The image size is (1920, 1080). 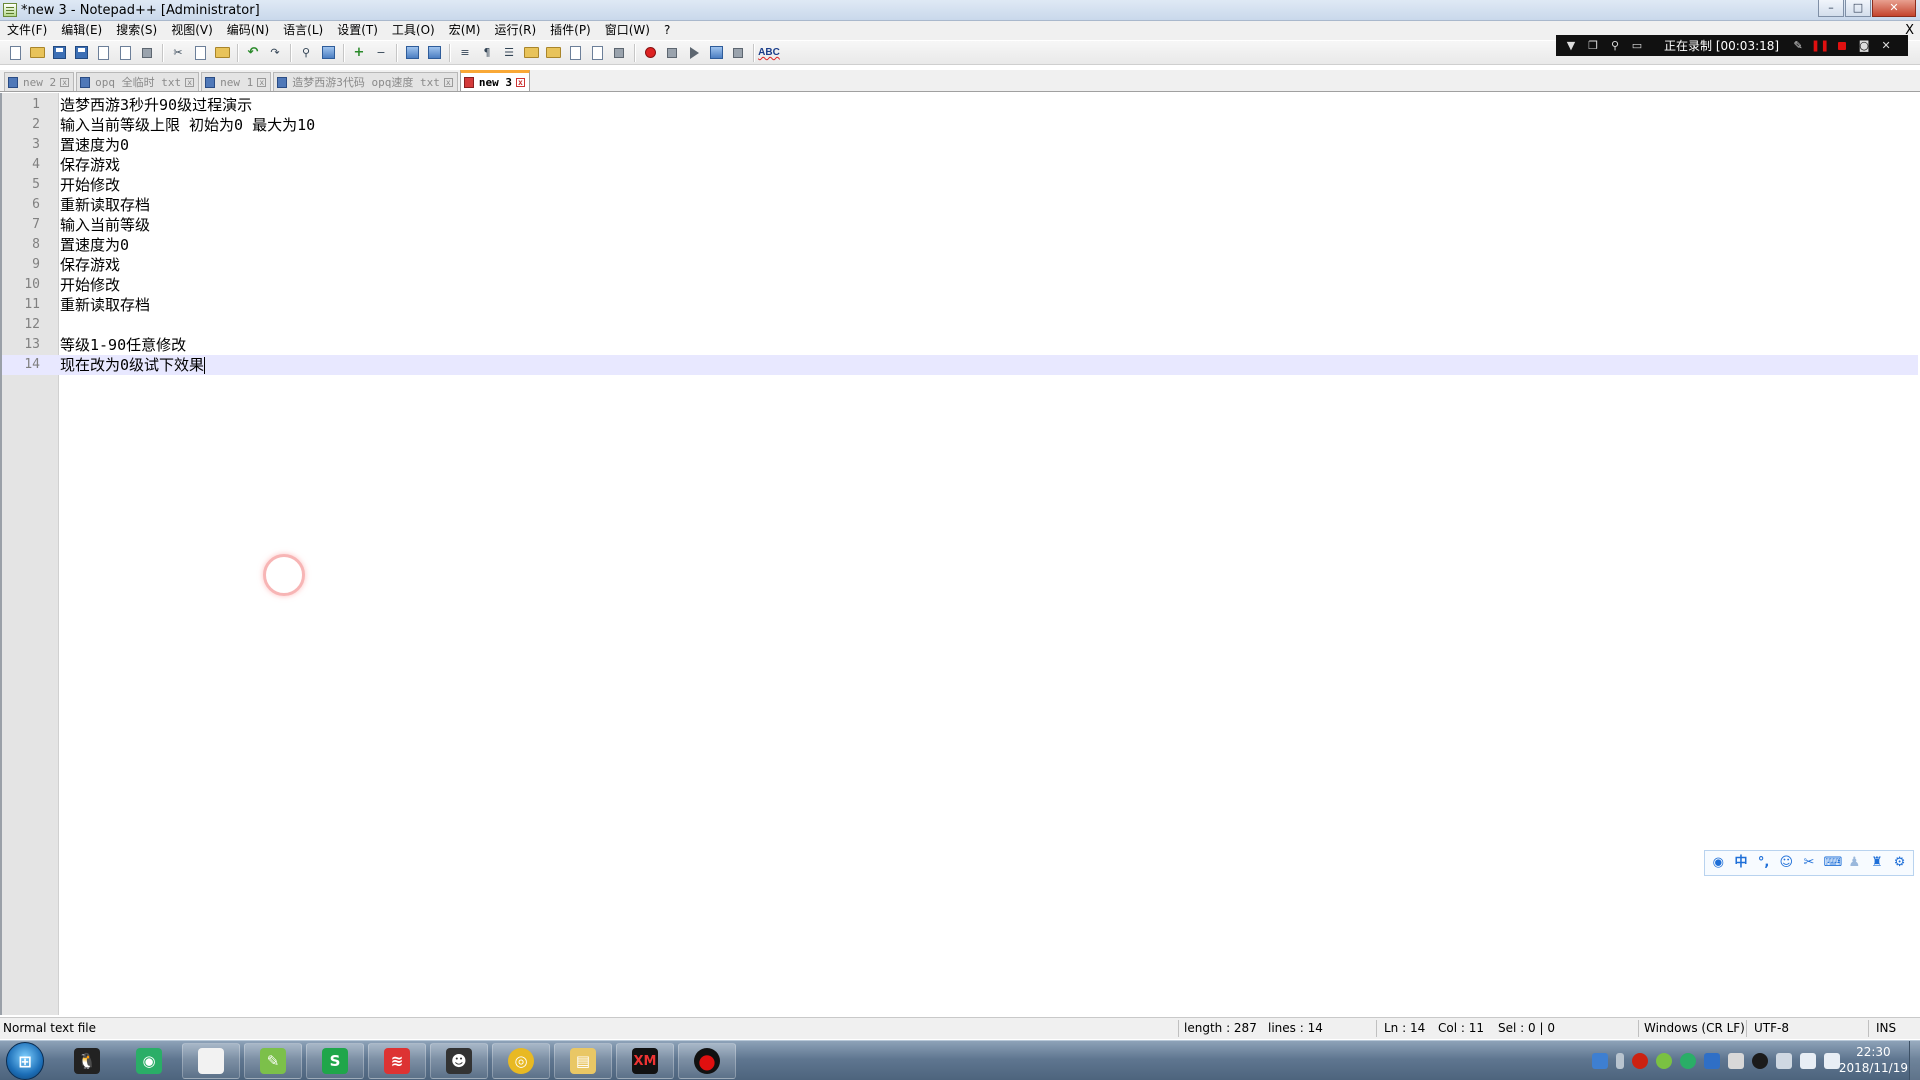 I want to click on taskbar-app-game: ☻, so click(x=459, y=1061).